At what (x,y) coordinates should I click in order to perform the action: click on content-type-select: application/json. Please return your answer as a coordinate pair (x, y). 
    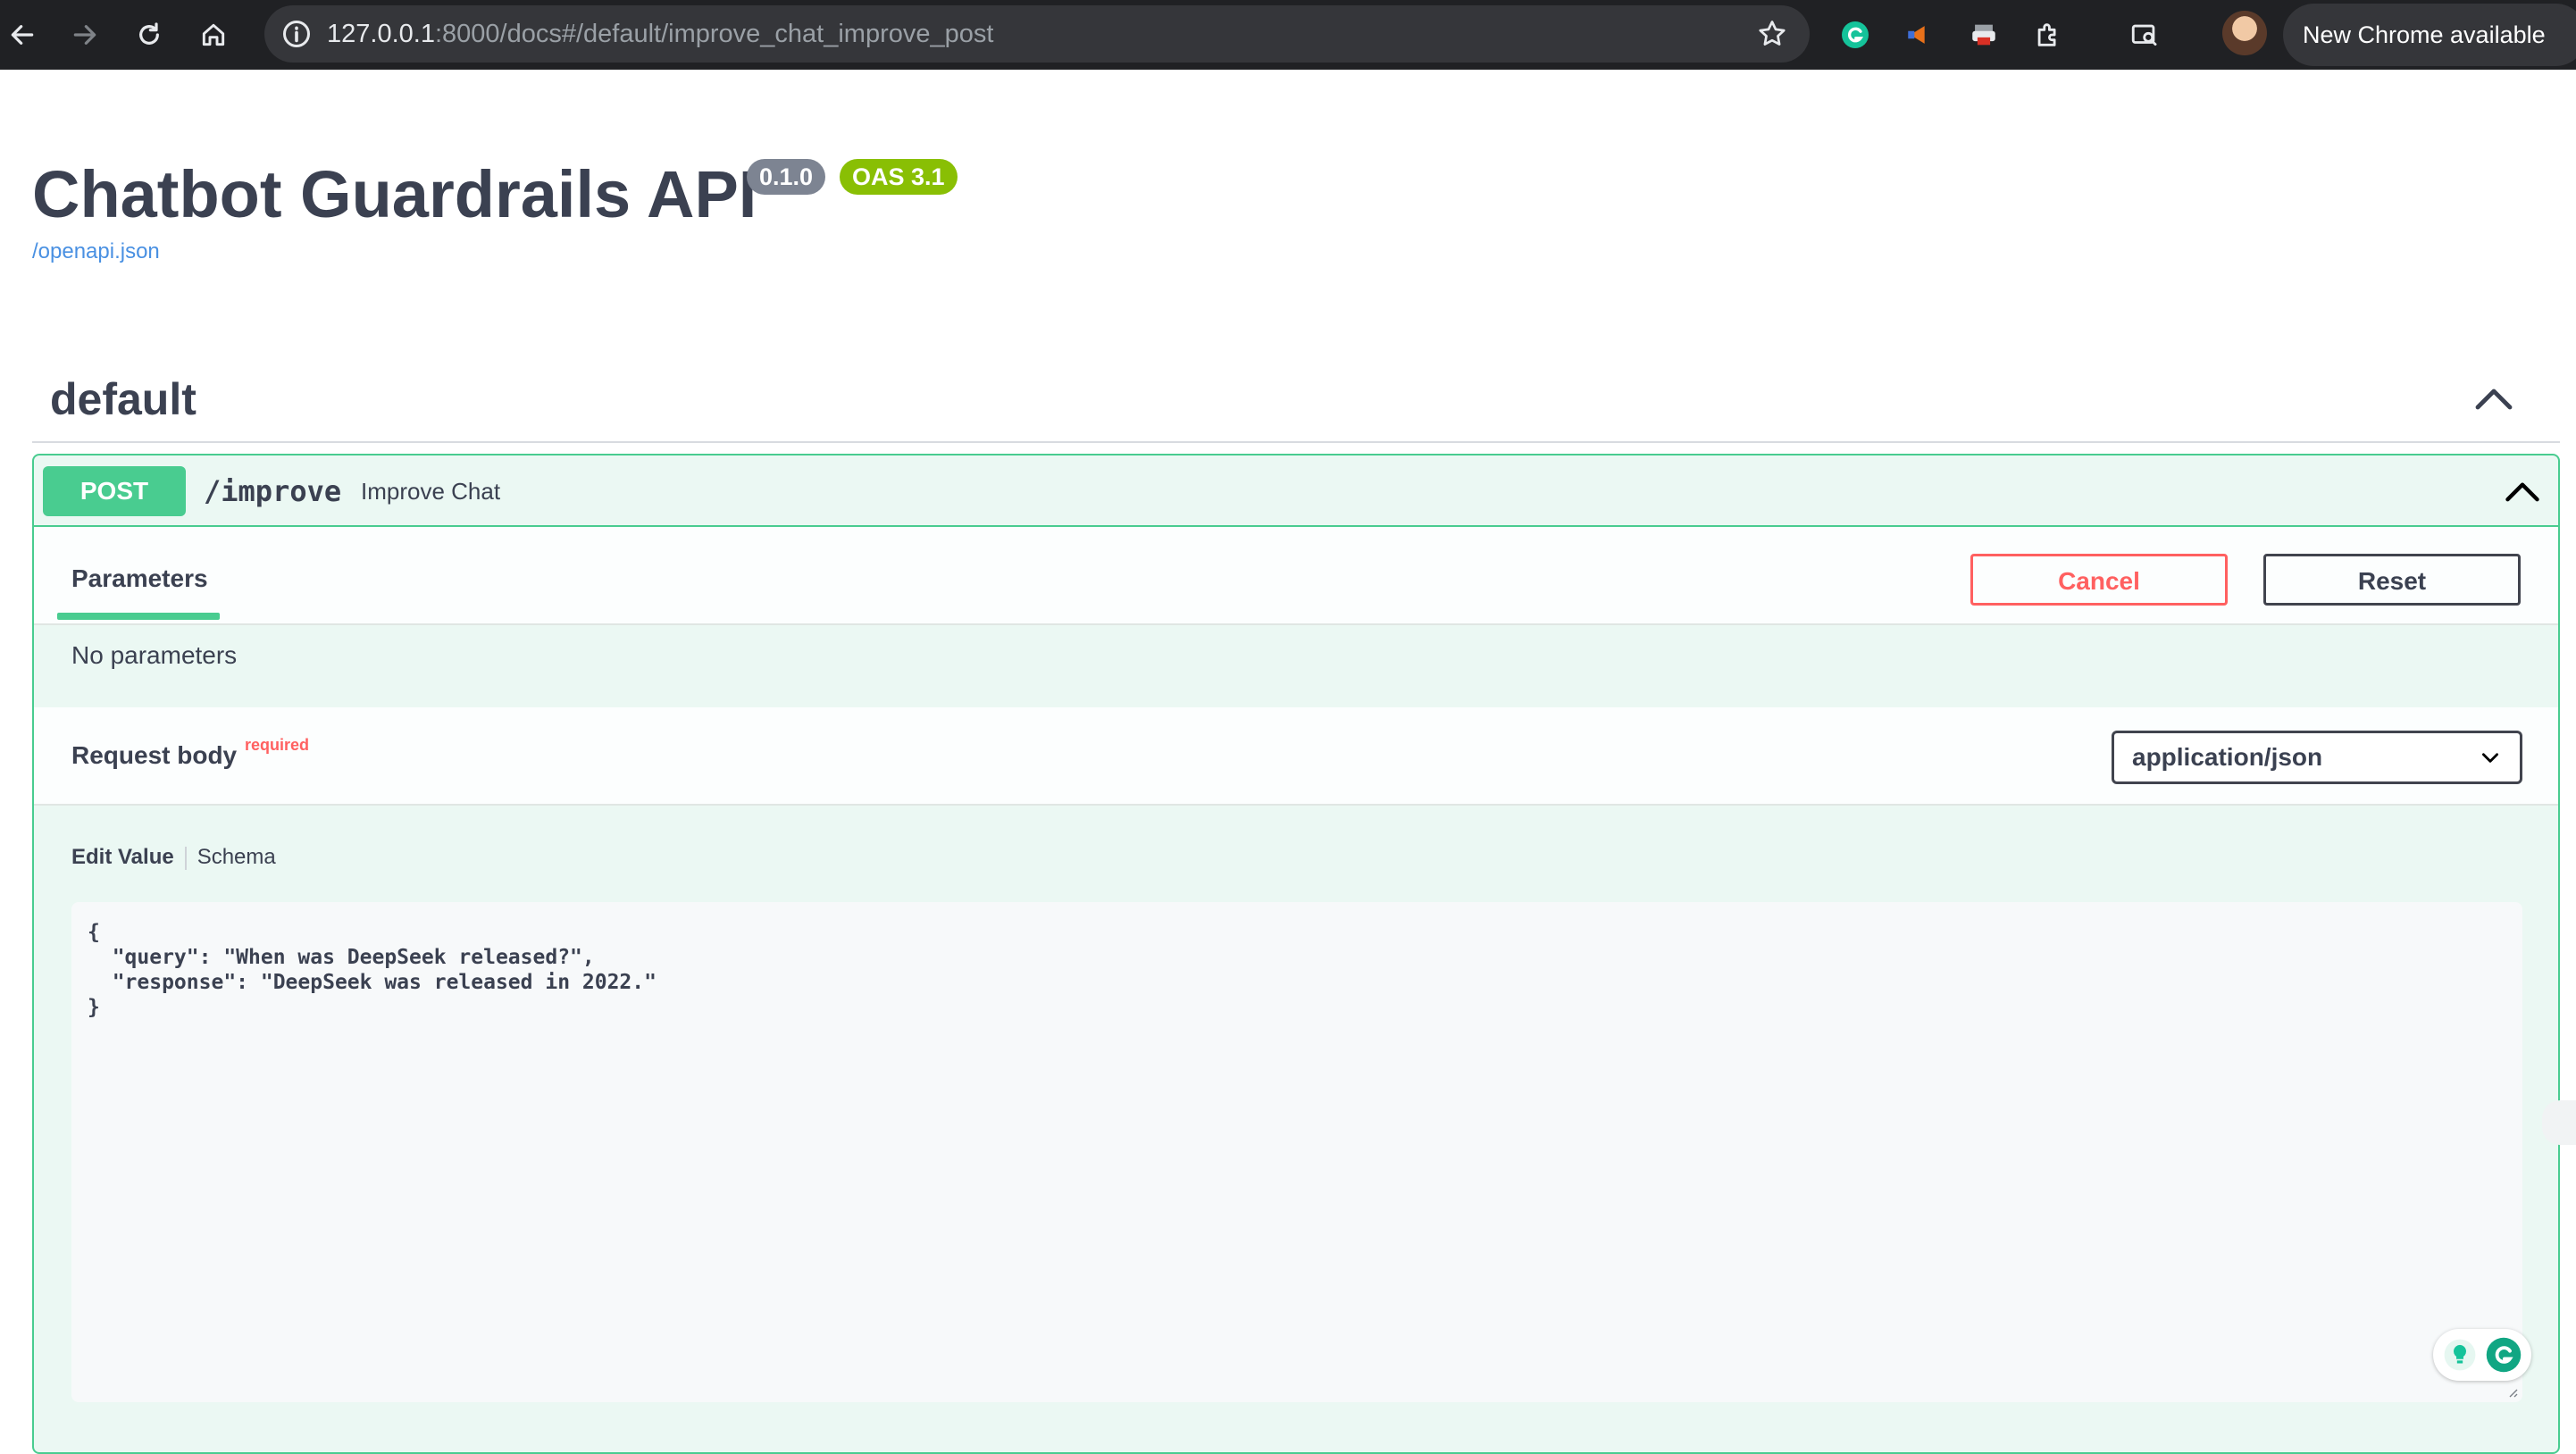
    Looking at the image, I should click on (2317, 758).